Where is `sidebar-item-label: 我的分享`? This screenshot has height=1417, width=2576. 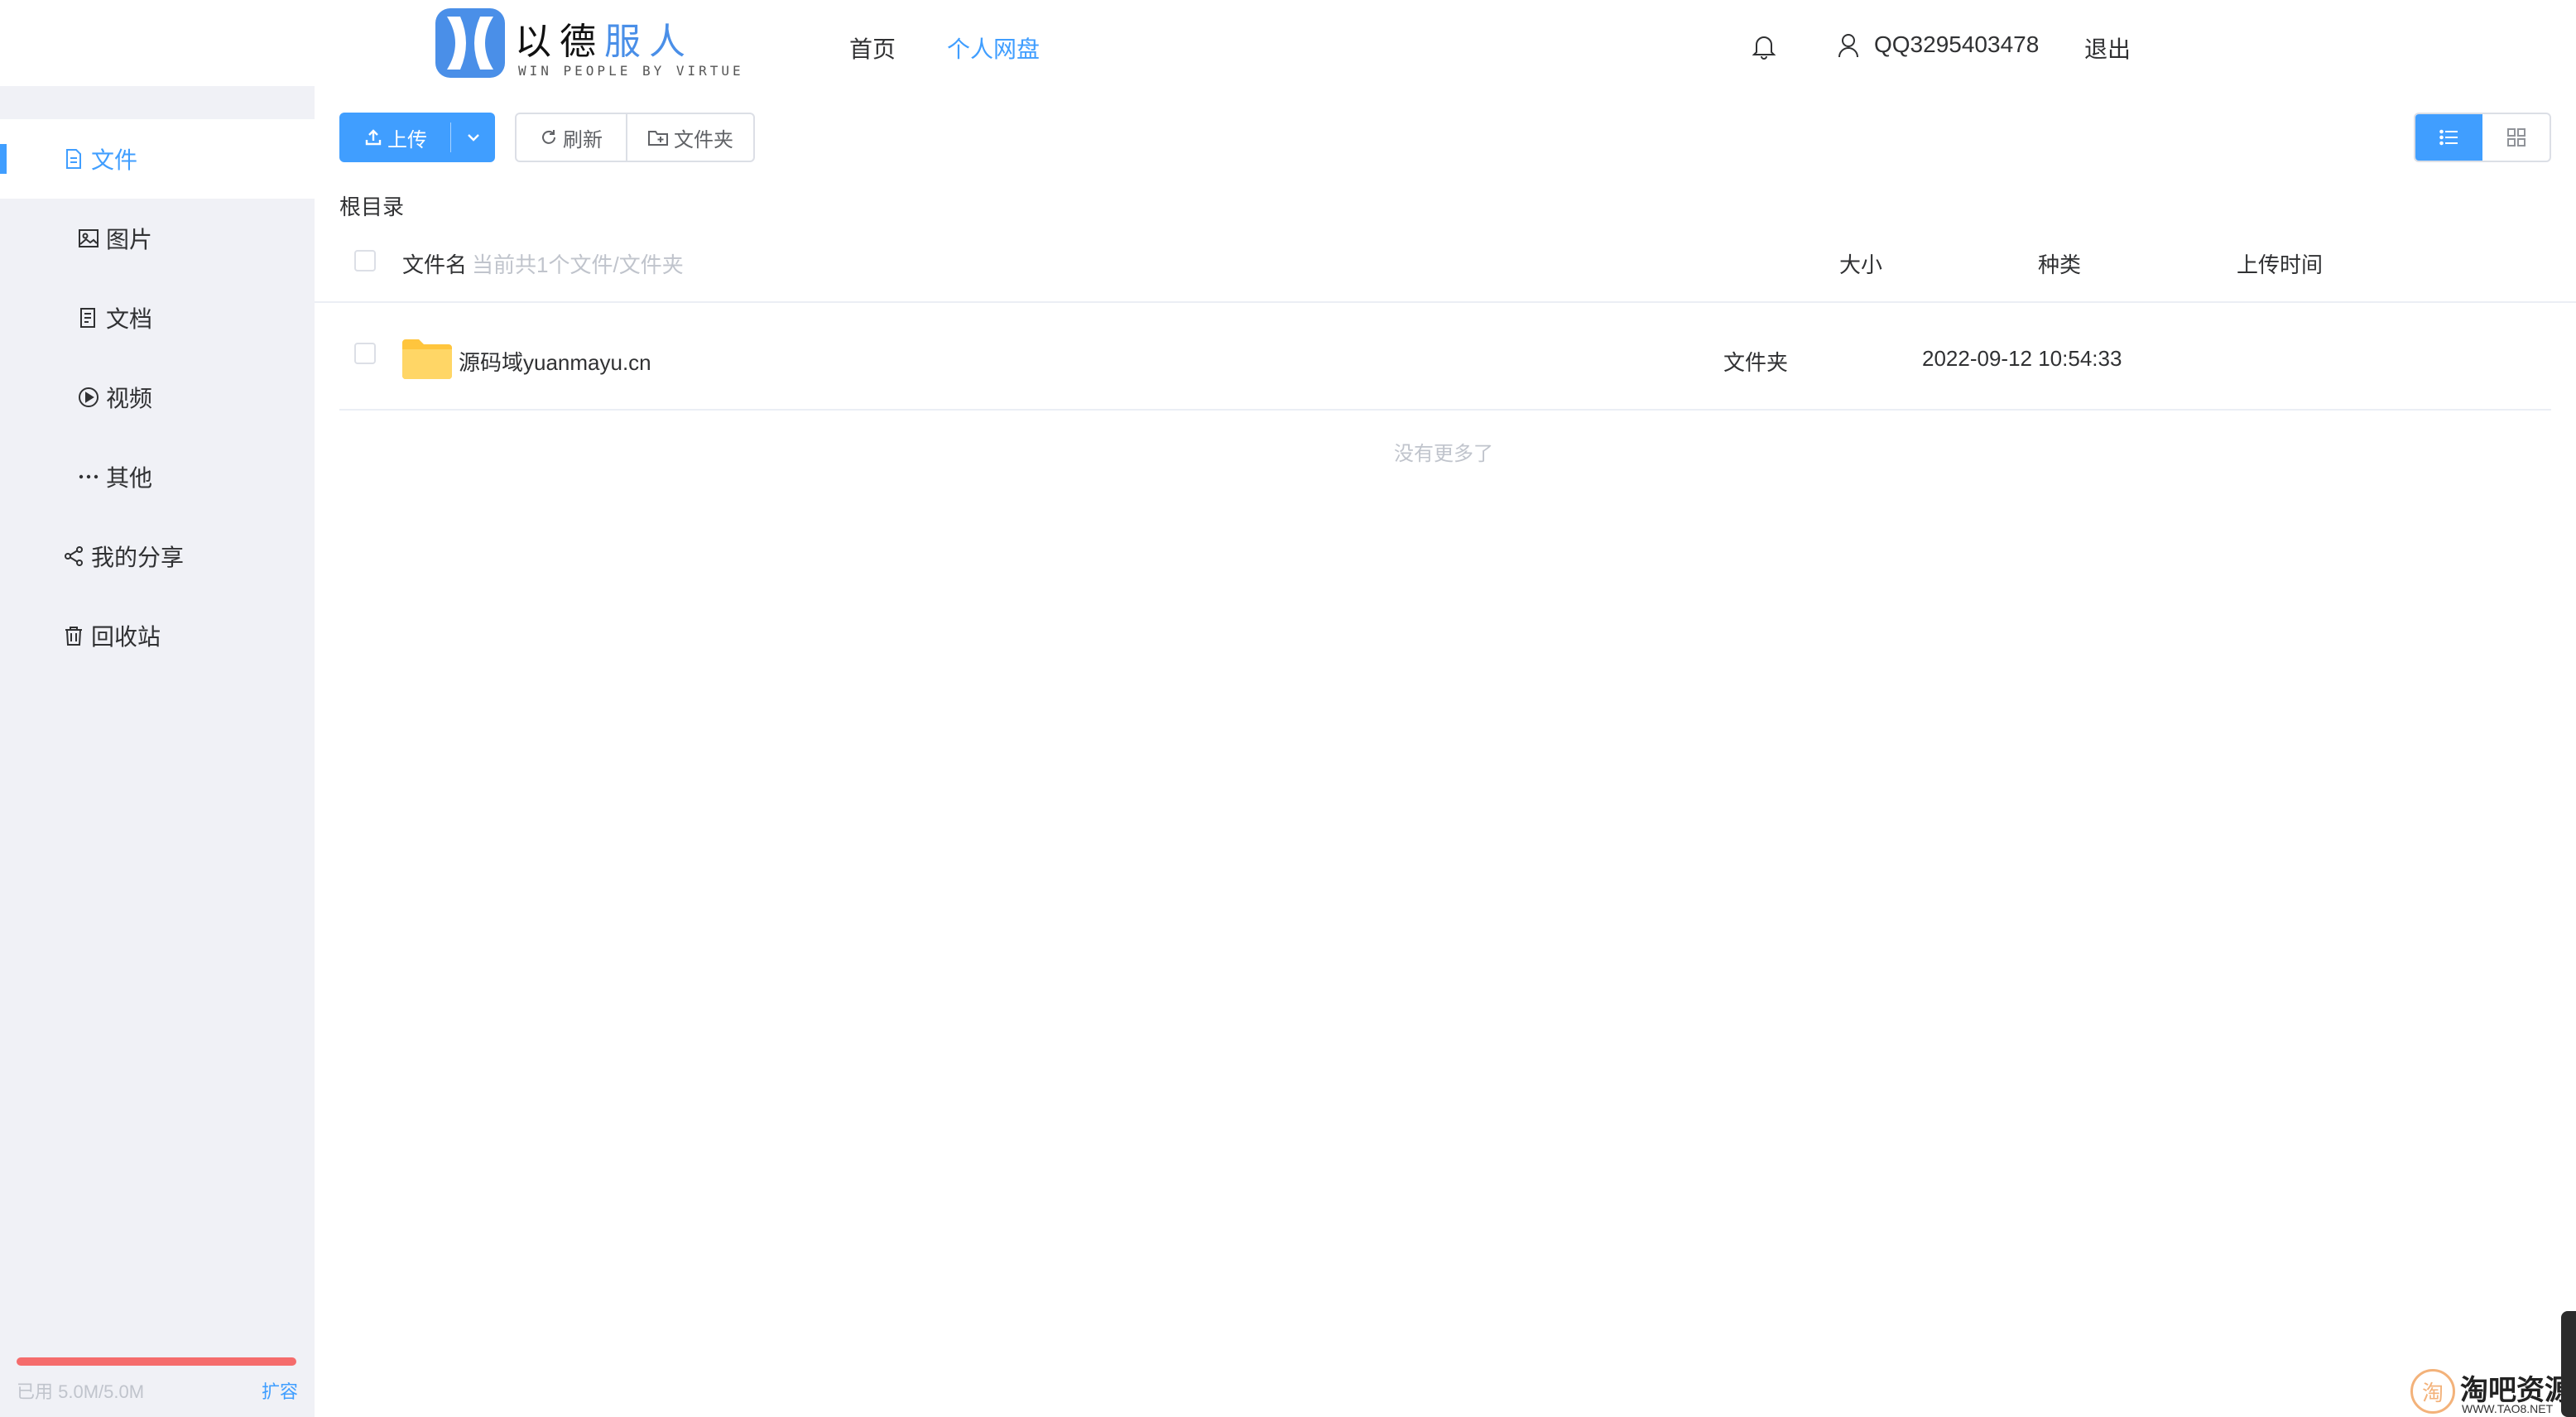 sidebar-item-label: 我的分享 is located at coordinates (138, 558).